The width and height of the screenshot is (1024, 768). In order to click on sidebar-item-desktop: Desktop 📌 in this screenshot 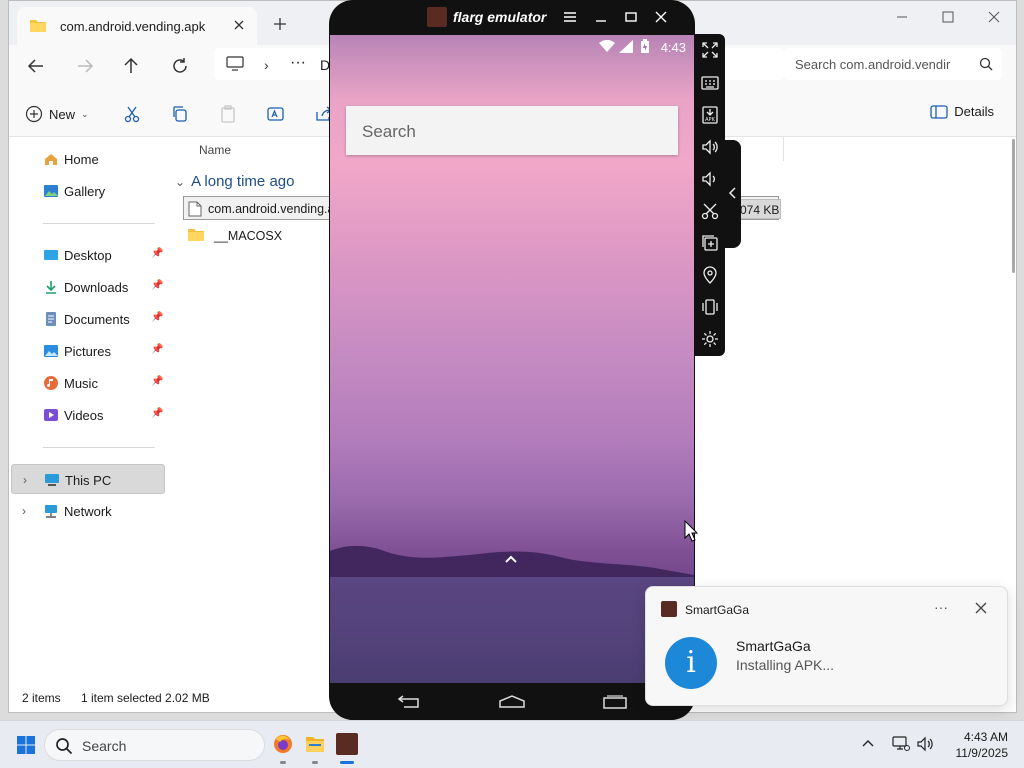, I will do `click(88, 255)`.